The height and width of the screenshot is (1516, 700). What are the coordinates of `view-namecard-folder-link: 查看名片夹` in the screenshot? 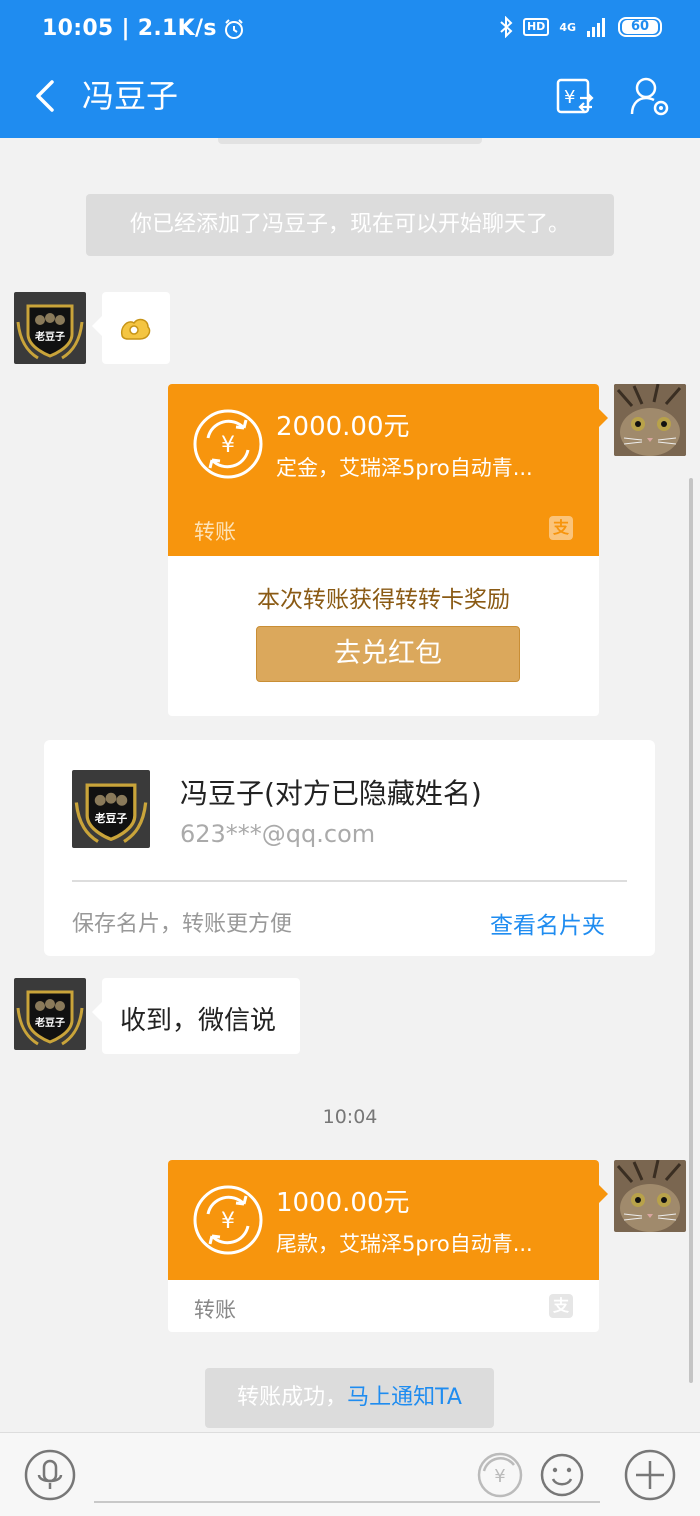 It's located at (547, 923).